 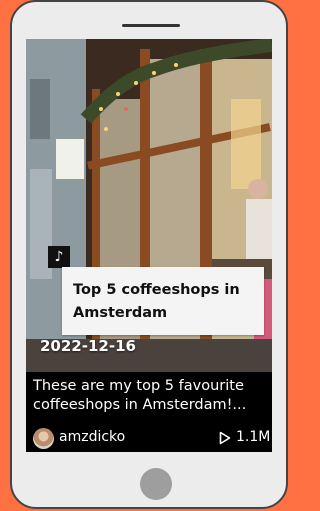 I want to click on phone-speaker, so click(x=151, y=25).